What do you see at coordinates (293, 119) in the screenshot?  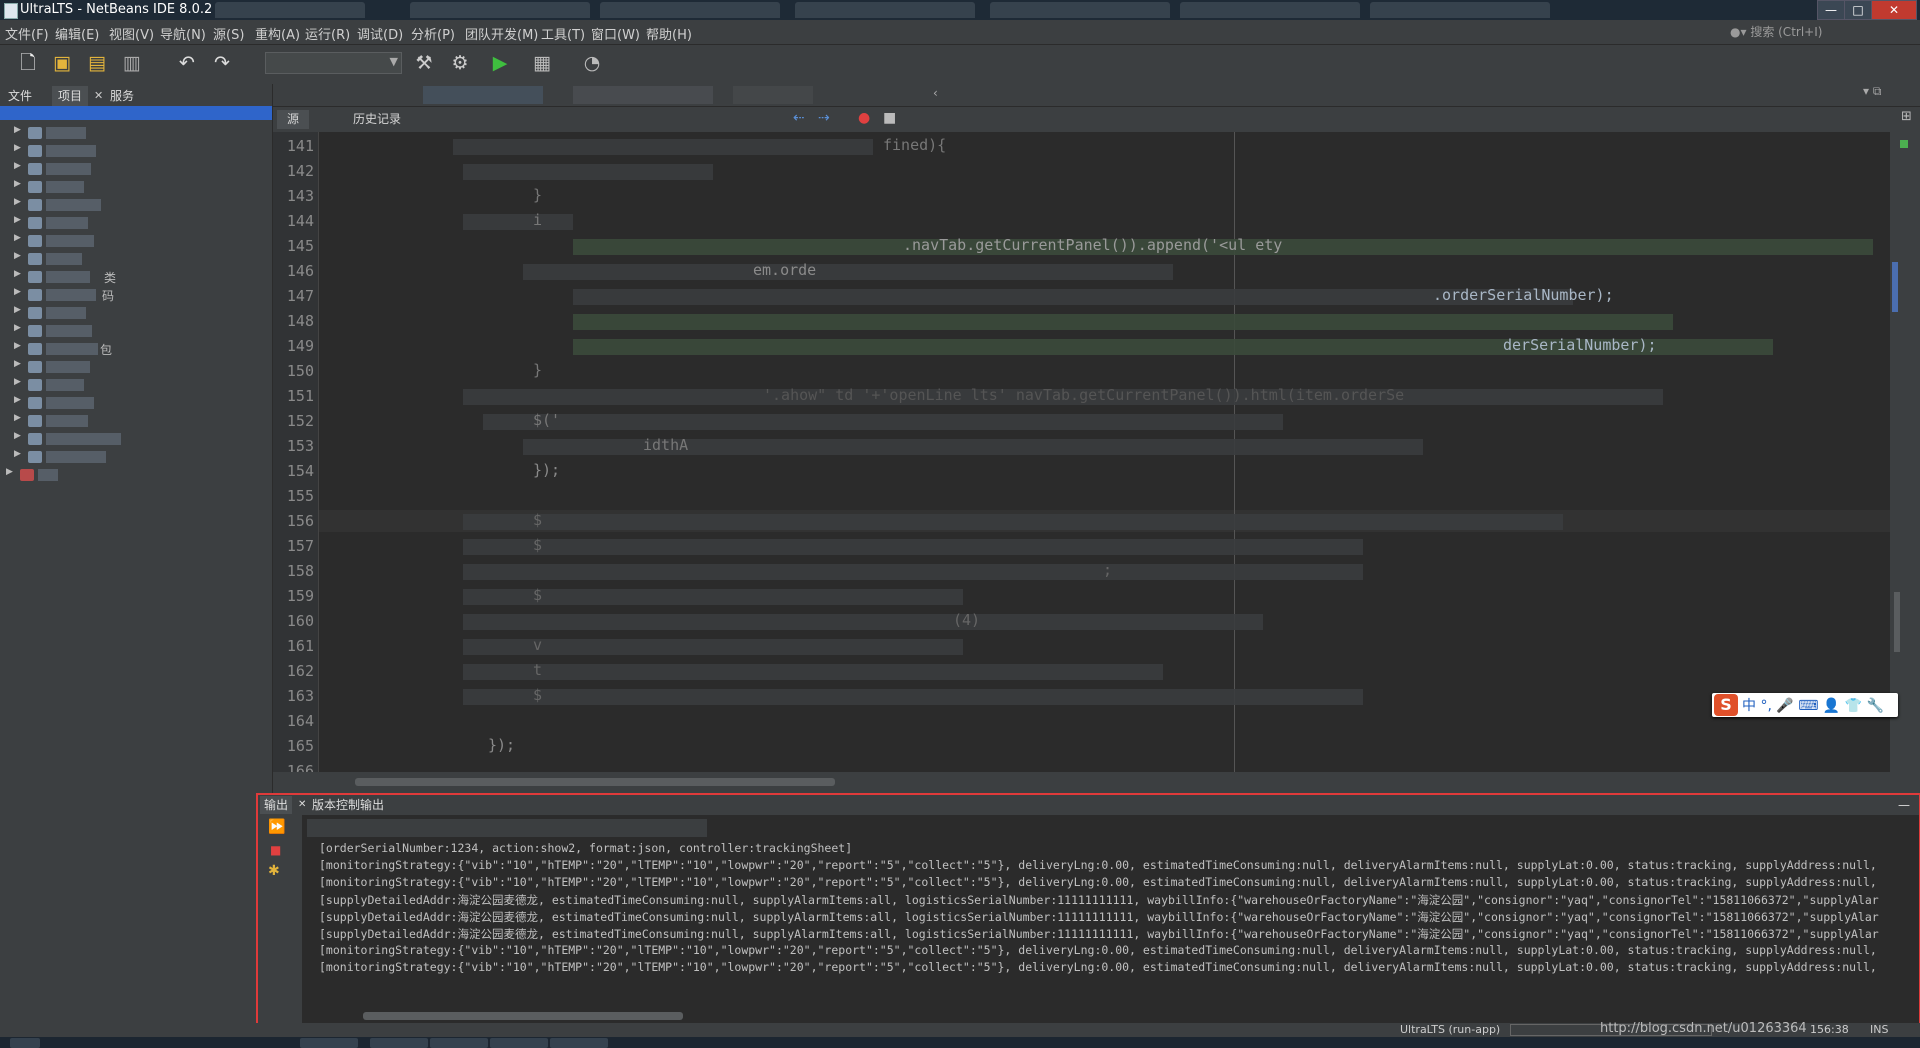 I see `tab-source: 源` at bounding box center [293, 119].